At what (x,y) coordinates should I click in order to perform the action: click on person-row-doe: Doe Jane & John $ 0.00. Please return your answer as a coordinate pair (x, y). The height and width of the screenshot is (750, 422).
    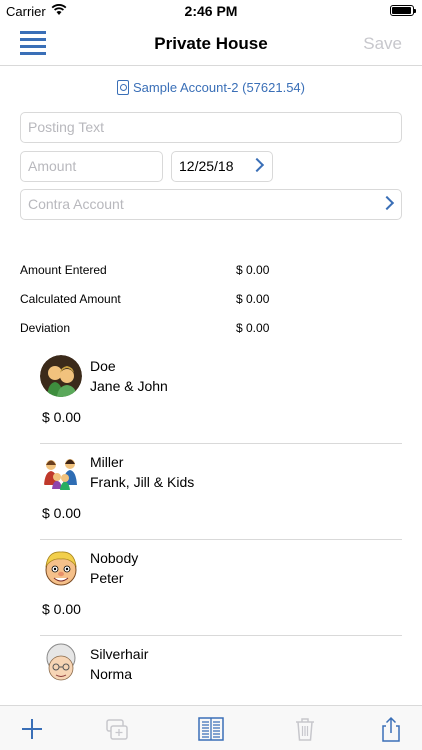
    Looking at the image, I should click on (221, 396).